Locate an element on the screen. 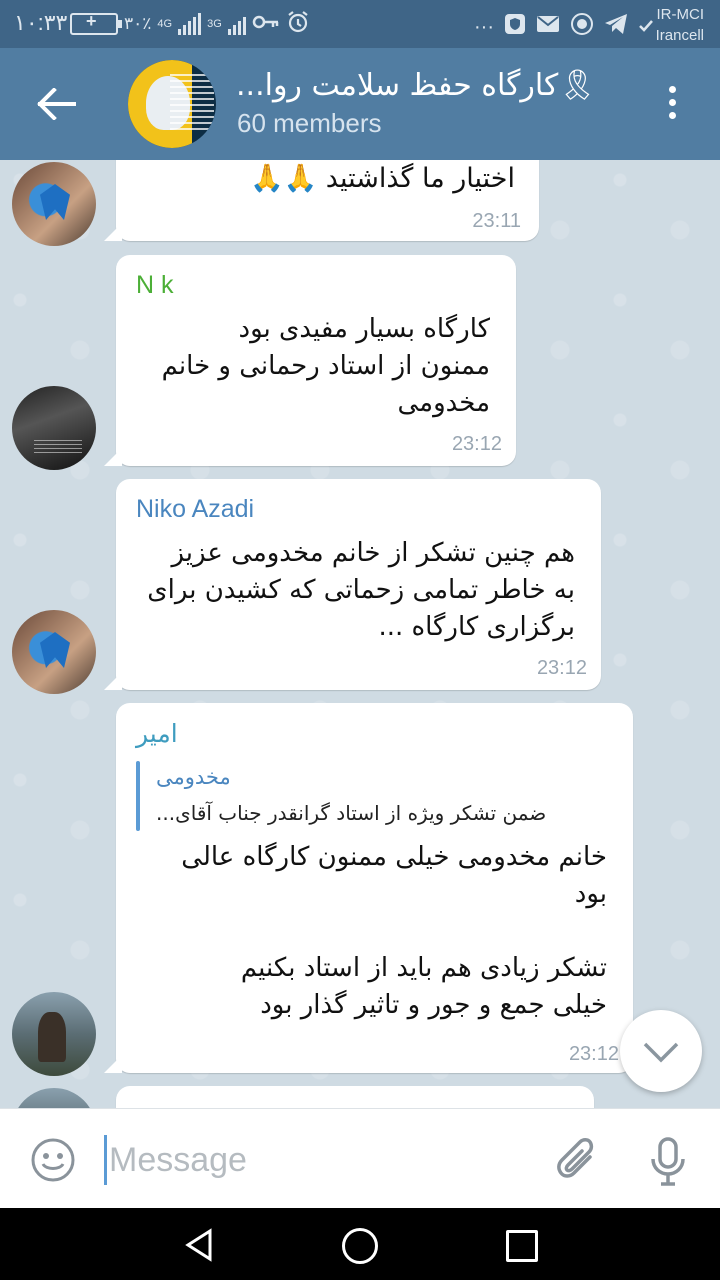  signal-icon is located at coordinates (190, 24).